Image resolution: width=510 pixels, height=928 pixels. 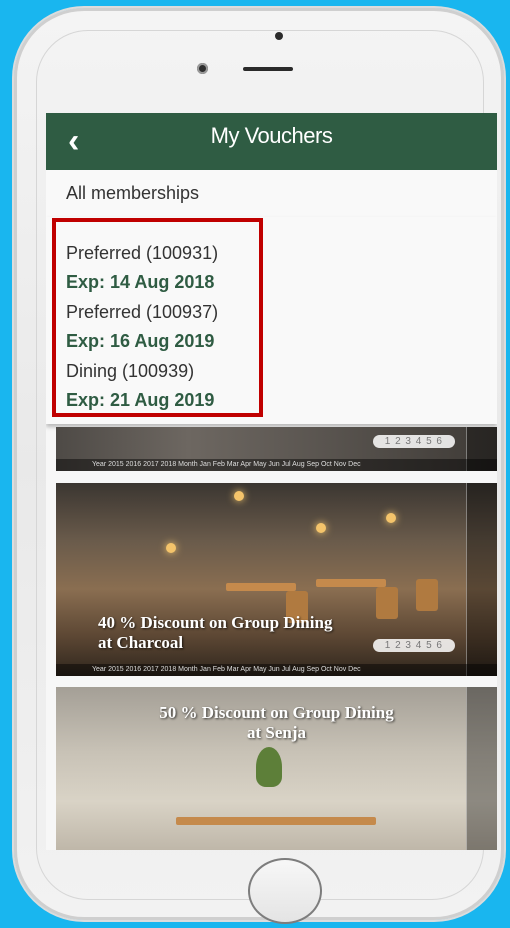 What do you see at coordinates (133, 193) in the screenshot?
I see `membership-filter-label: All memberships` at bounding box center [133, 193].